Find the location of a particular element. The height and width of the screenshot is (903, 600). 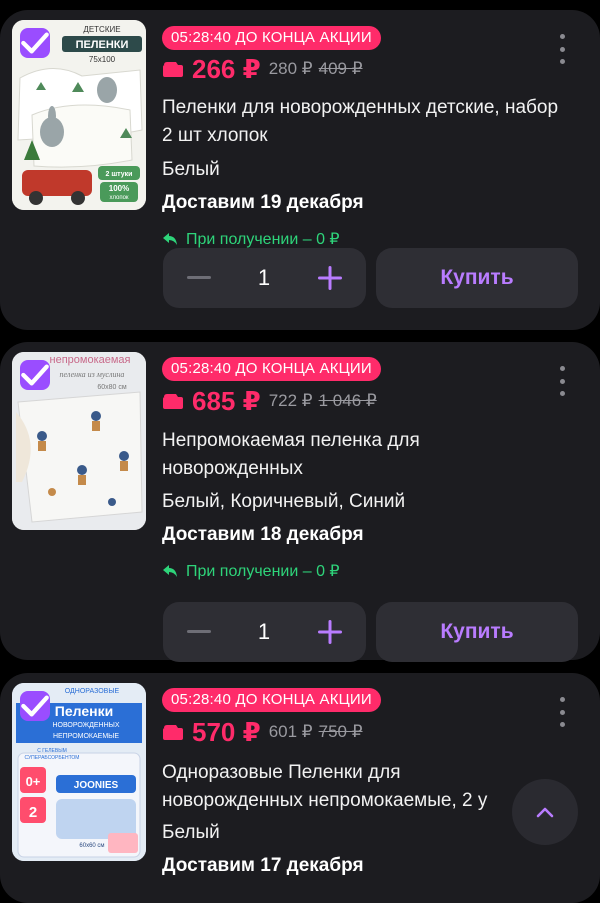

product-color: Белый, Коричневый, Синий is located at coordinates (284, 501).